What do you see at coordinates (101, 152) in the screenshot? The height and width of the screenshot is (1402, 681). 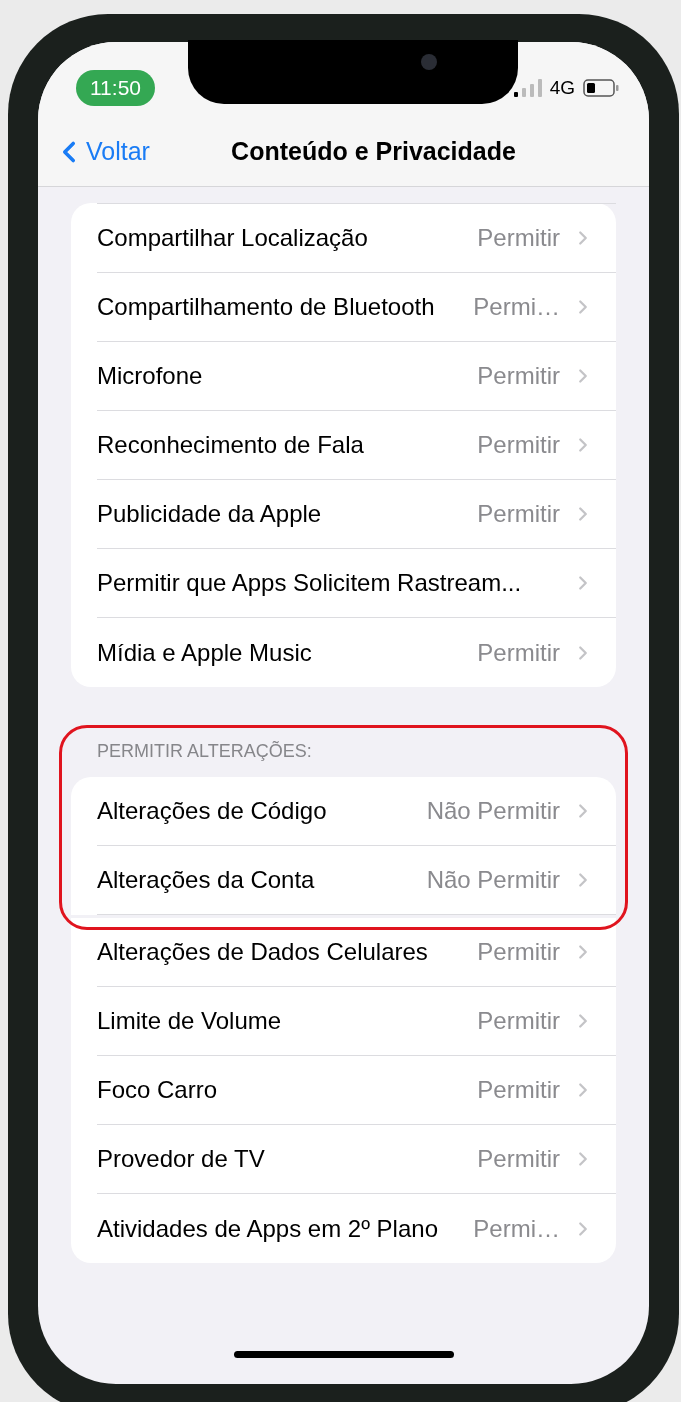 I see `back-button: Voltar` at bounding box center [101, 152].